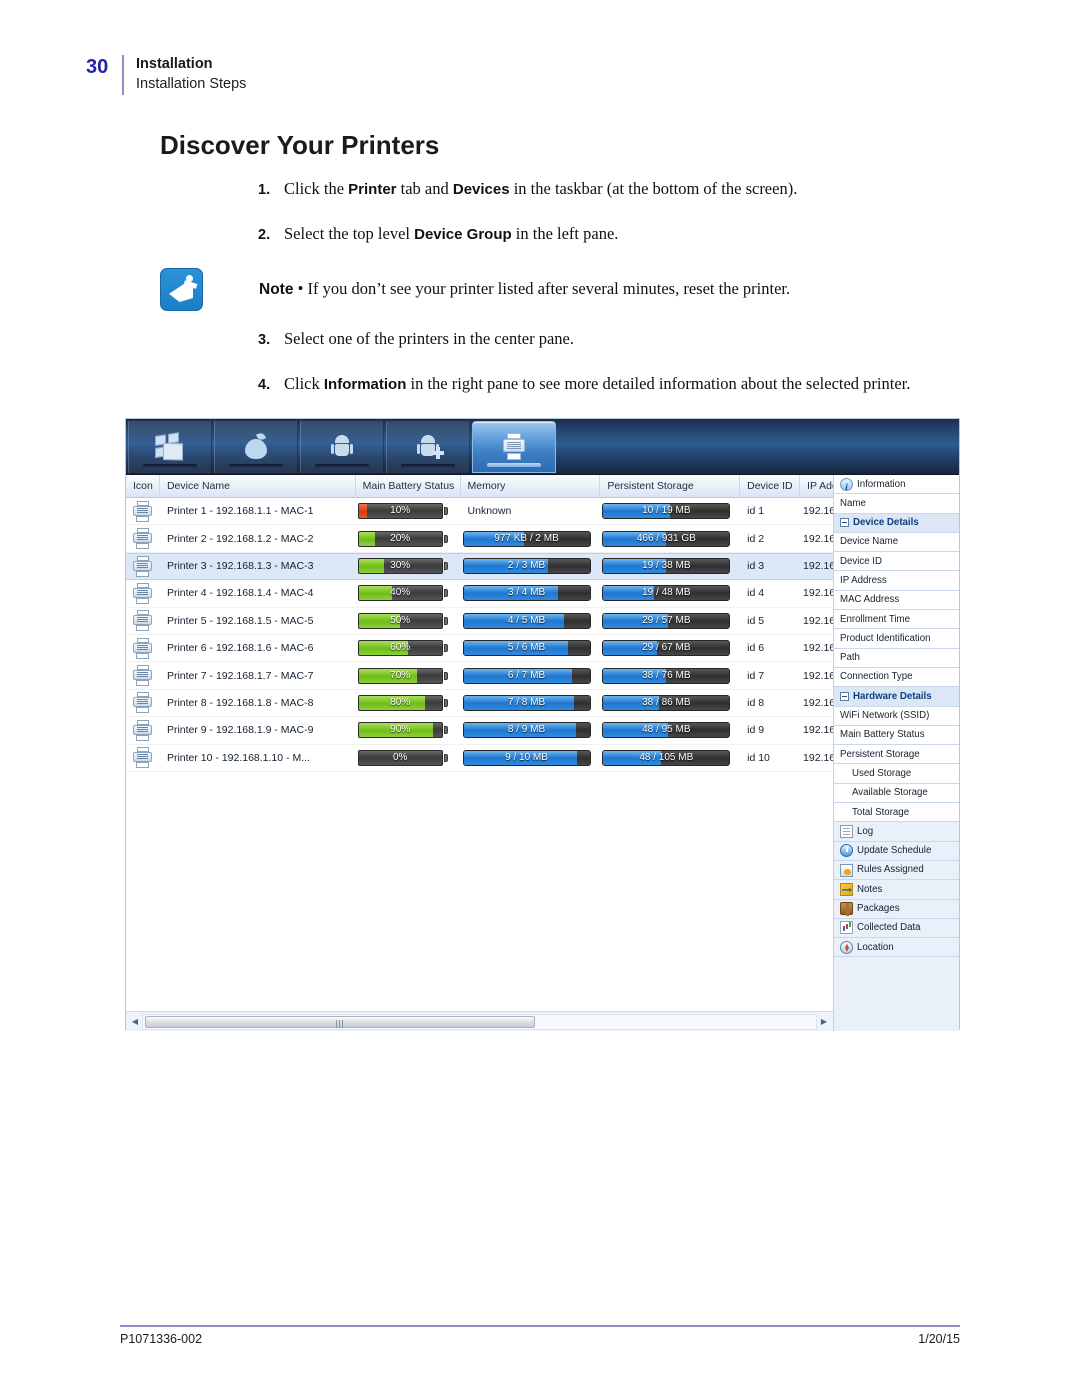 Image resolution: width=1080 pixels, height=1397 pixels. Describe the element at coordinates (896, 948) in the screenshot. I see `info-pane-item-location: Location` at that location.